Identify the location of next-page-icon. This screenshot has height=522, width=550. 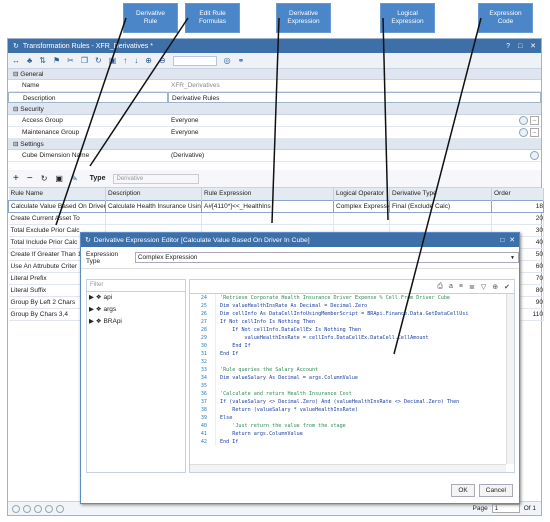
(49, 508).